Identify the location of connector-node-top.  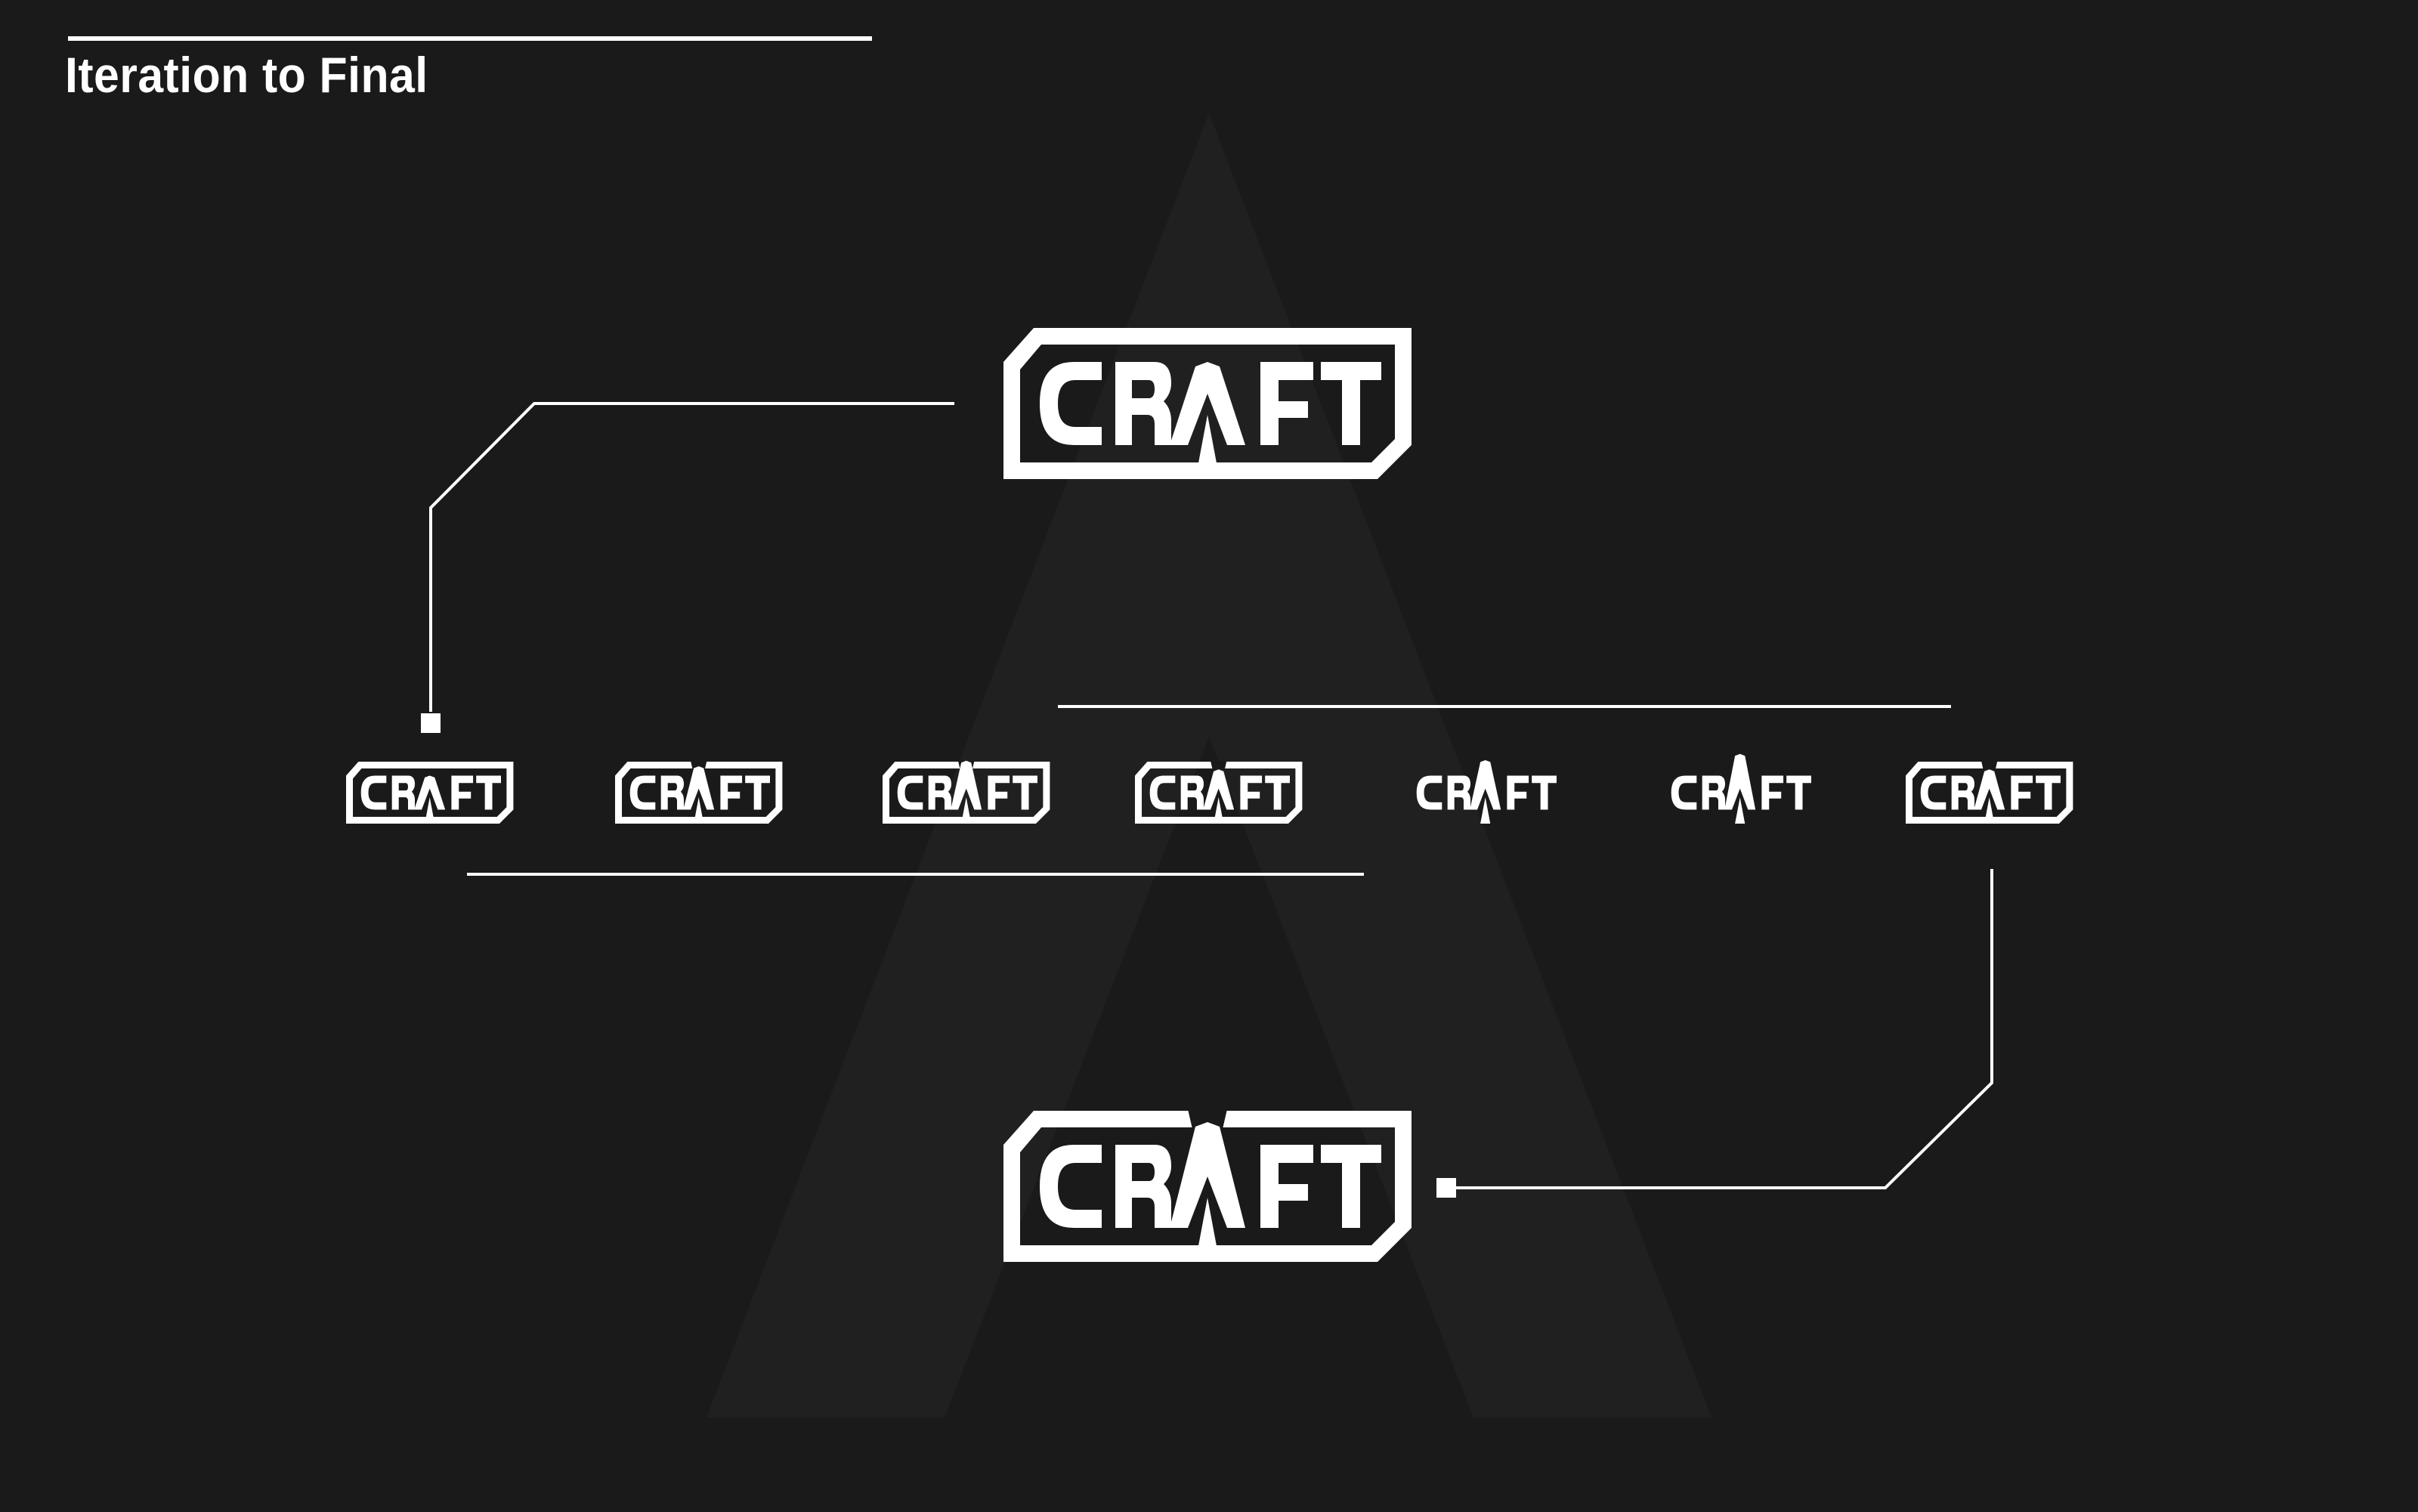
(431, 723).